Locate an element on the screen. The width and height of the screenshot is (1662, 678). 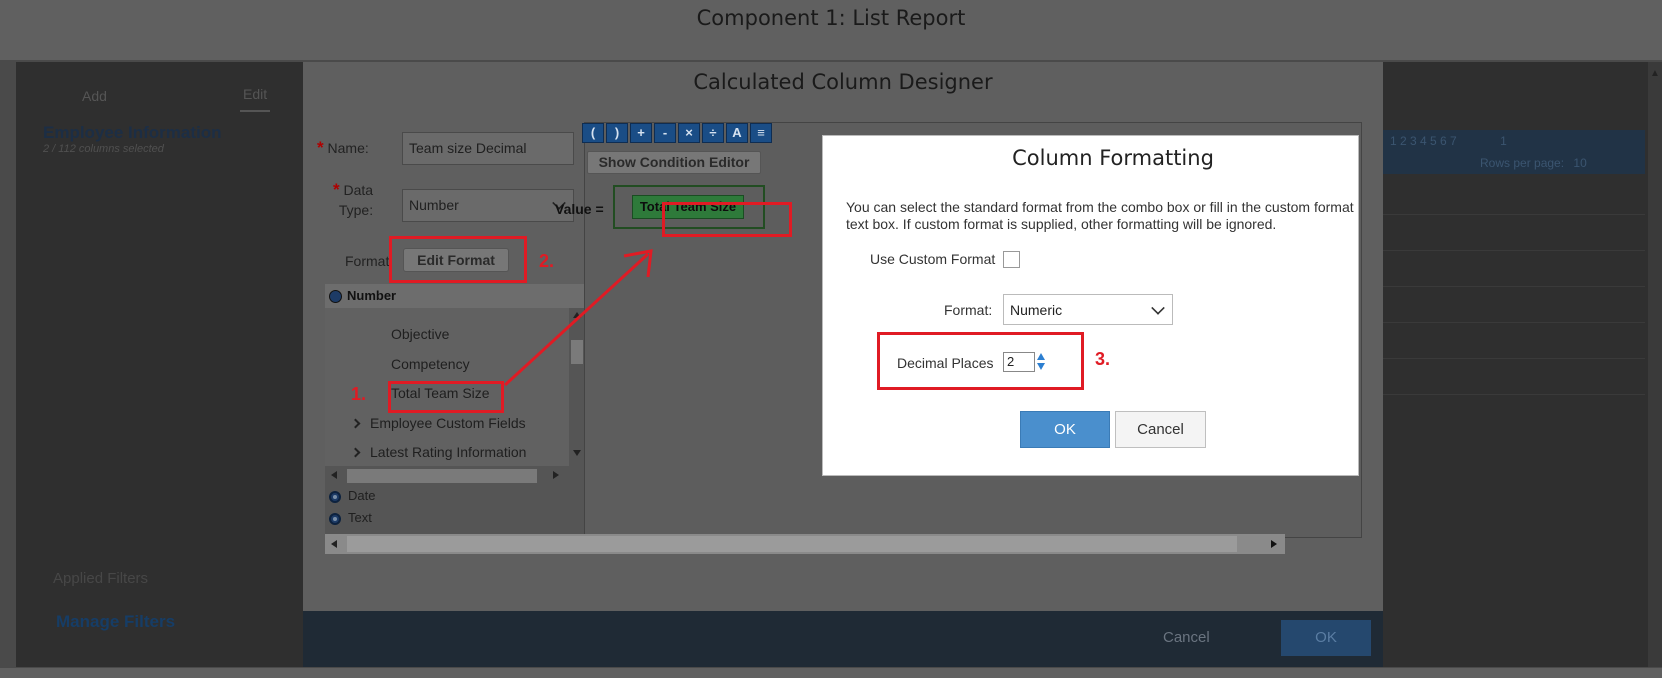
tree-horizontal-scrollbar is located at coordinates (447, 476).